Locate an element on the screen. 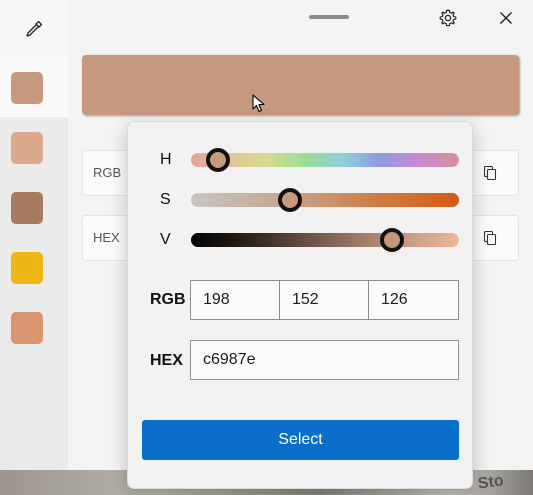  close-icon is located at coordinates (506, 18).